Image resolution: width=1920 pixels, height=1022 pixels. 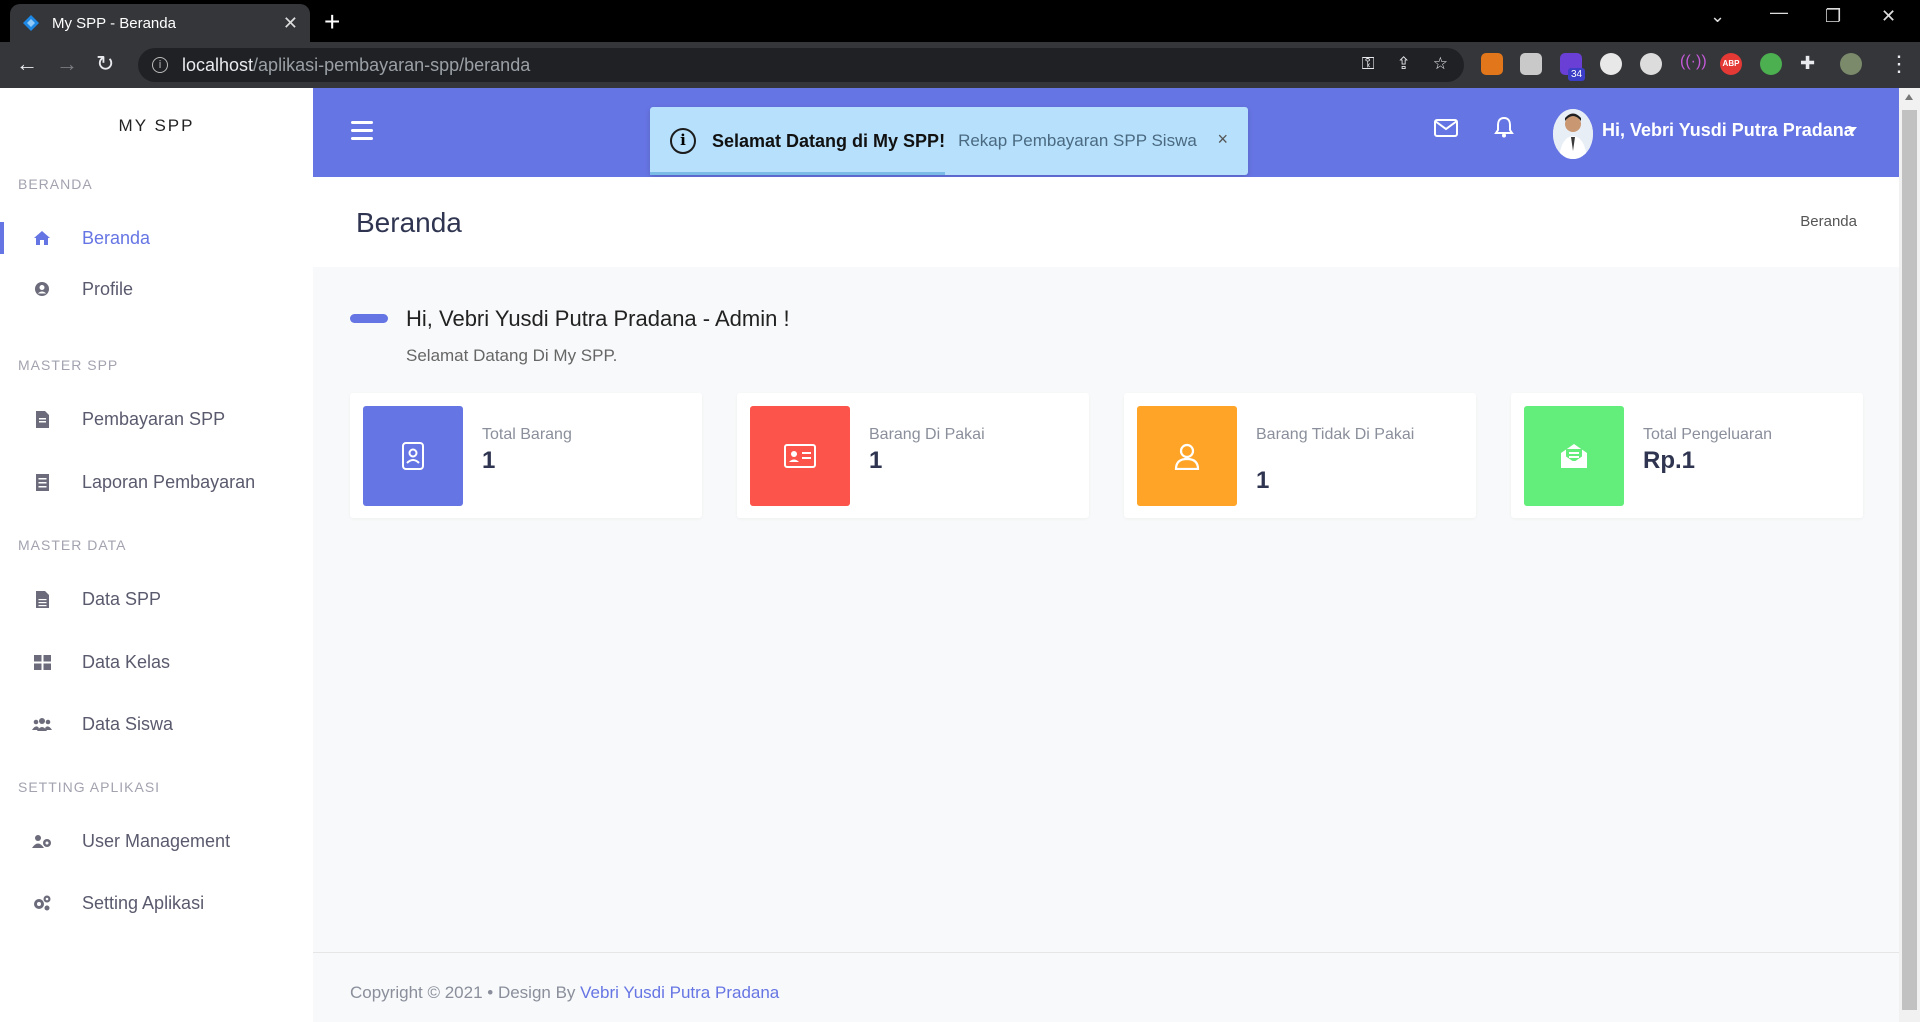 What do you see at coordinates (1909, 97) in the screenshot?
I see `scroll-up-icon` at bounding box center [1909, 97].